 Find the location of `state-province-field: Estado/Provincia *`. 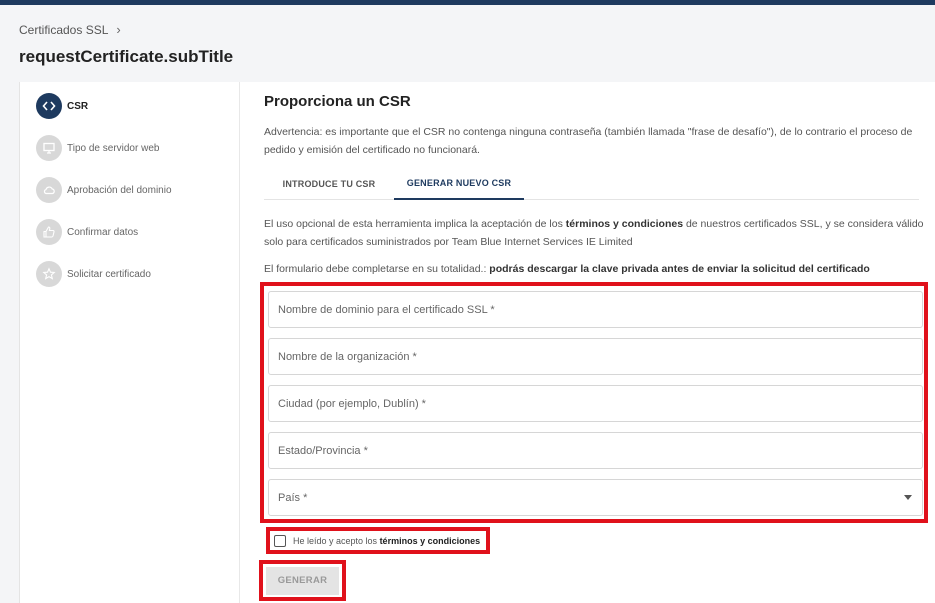

state-province-field: Estado/Provincia * is located at coordinates (595, 450).